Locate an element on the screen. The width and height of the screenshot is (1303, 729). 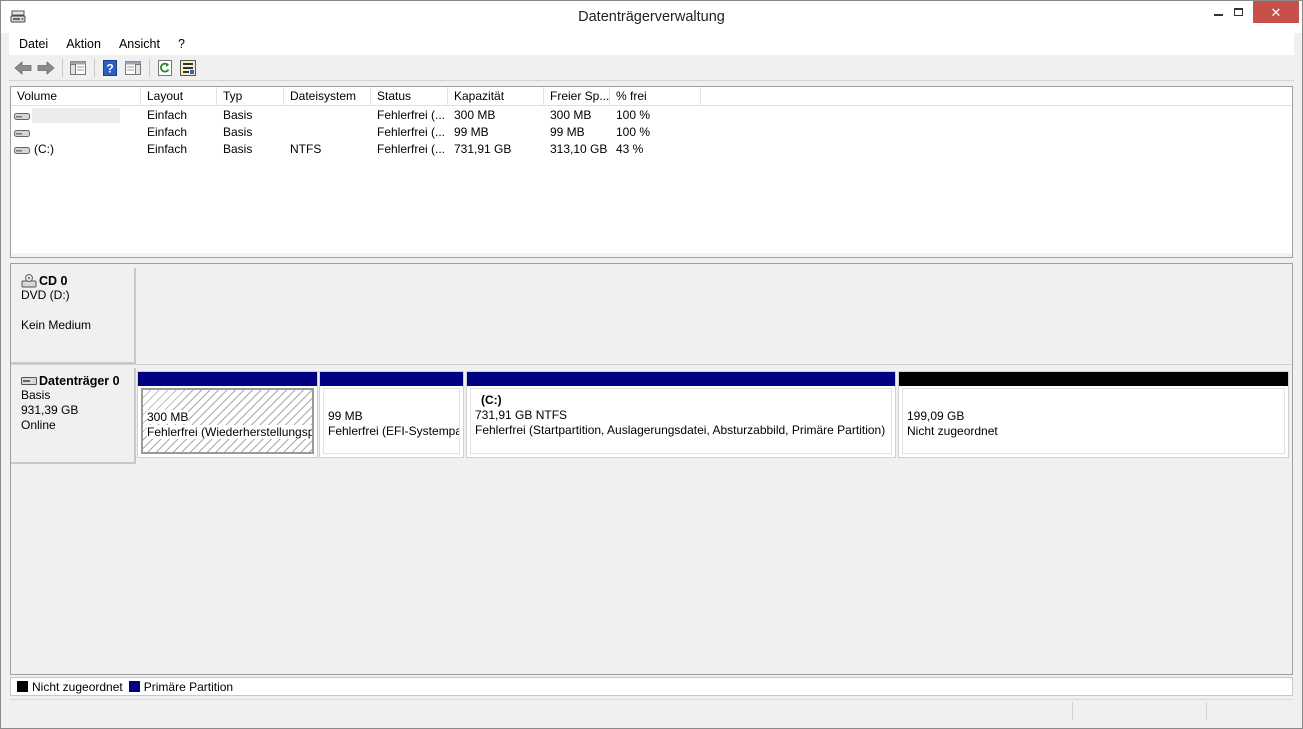
back-arrow-icon is located at coordinates (23, 67).